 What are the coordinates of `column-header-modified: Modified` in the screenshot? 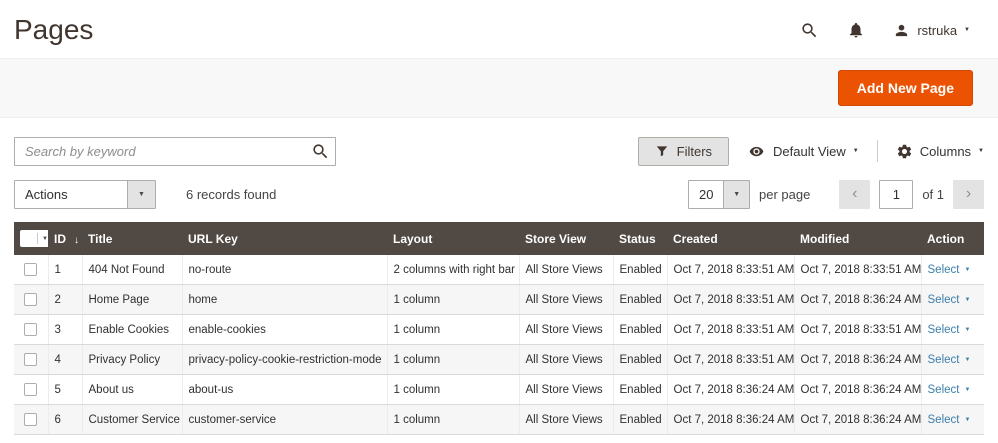 It's located at (857, 238).